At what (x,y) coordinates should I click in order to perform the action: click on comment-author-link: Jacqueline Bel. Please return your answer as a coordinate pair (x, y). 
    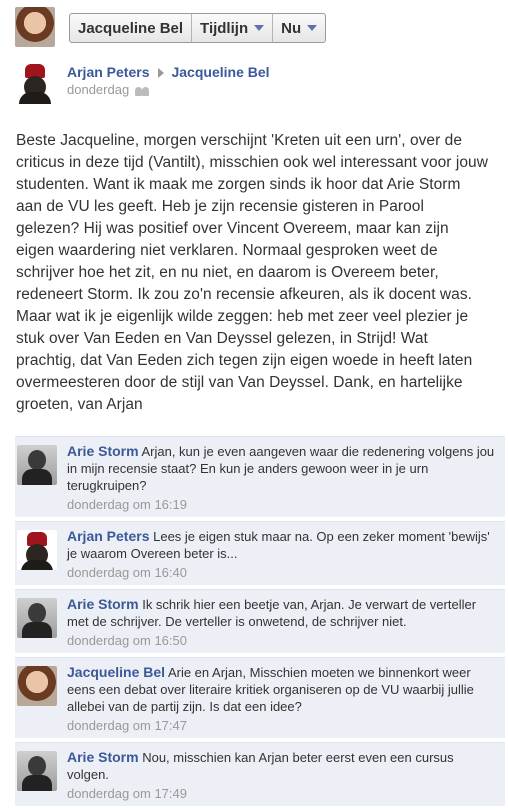
    Looking at the image, I should click on (116, 672).